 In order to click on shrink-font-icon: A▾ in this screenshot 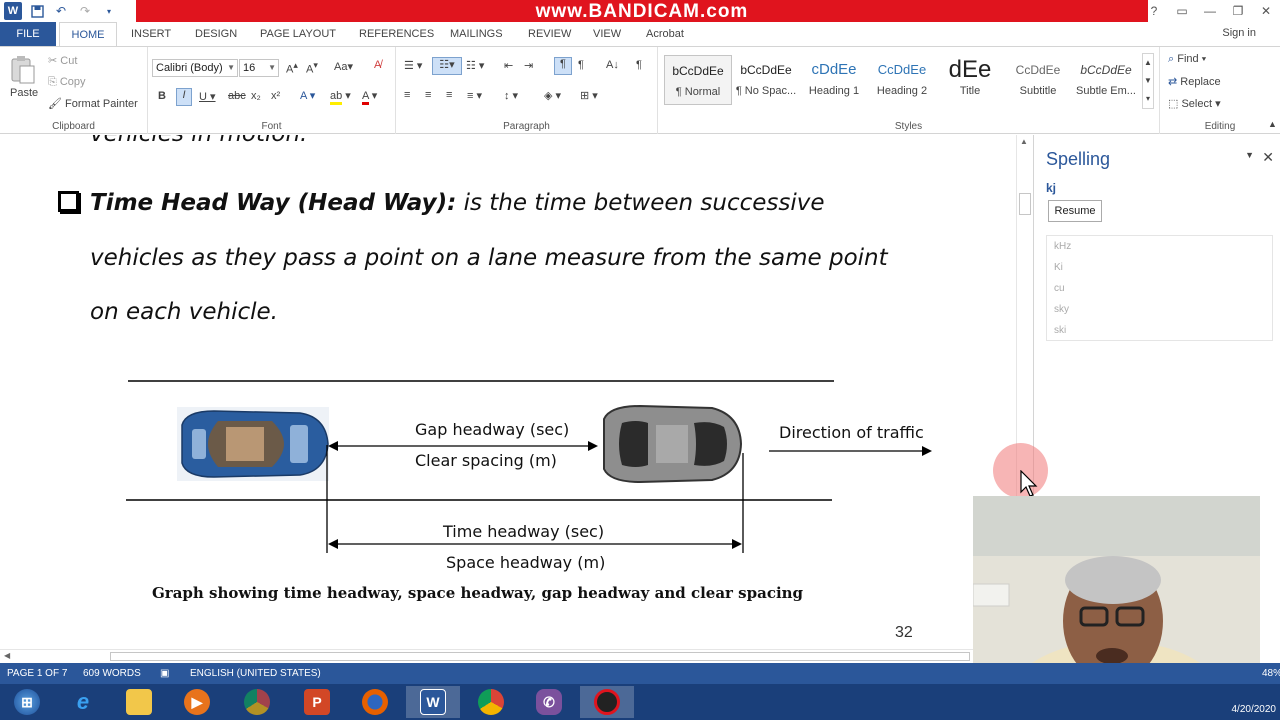, I will do `click(312, 68)`.